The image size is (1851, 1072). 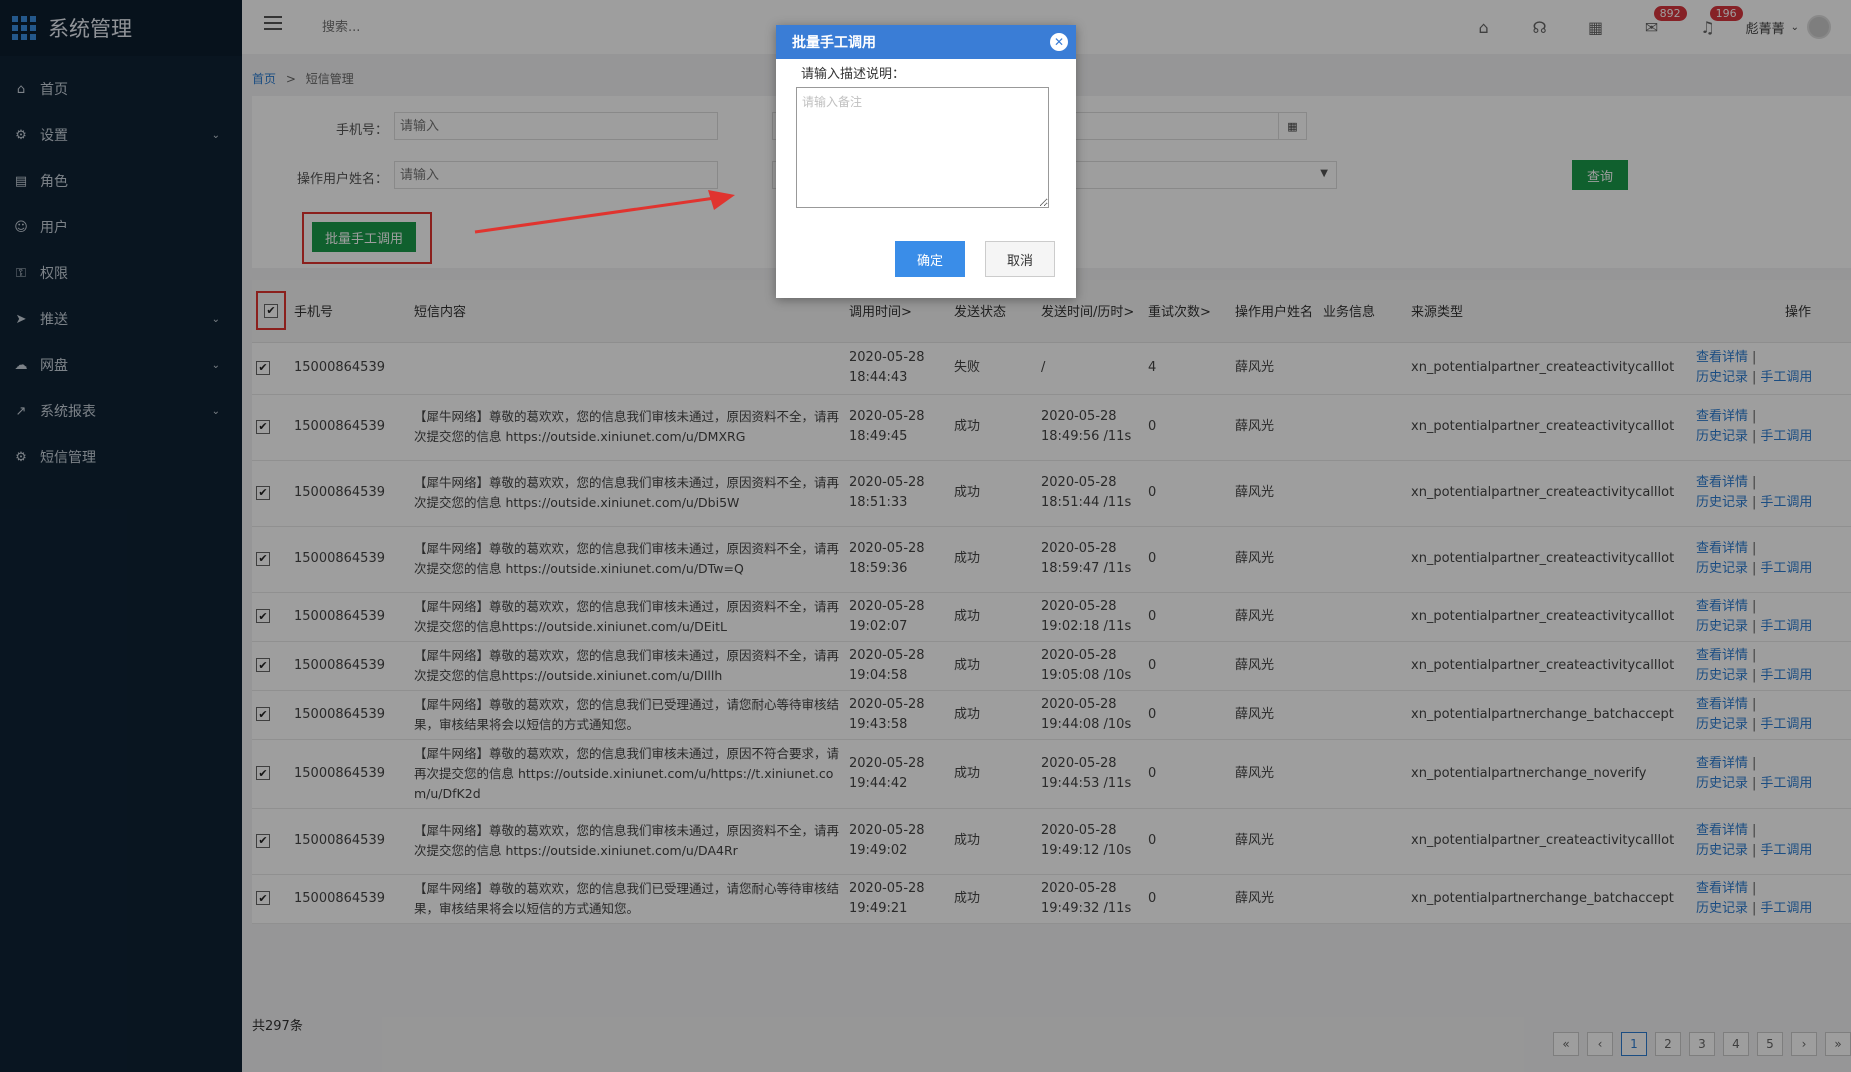 I want to click on red-arrow-annotation, so click(x=604, y=212).